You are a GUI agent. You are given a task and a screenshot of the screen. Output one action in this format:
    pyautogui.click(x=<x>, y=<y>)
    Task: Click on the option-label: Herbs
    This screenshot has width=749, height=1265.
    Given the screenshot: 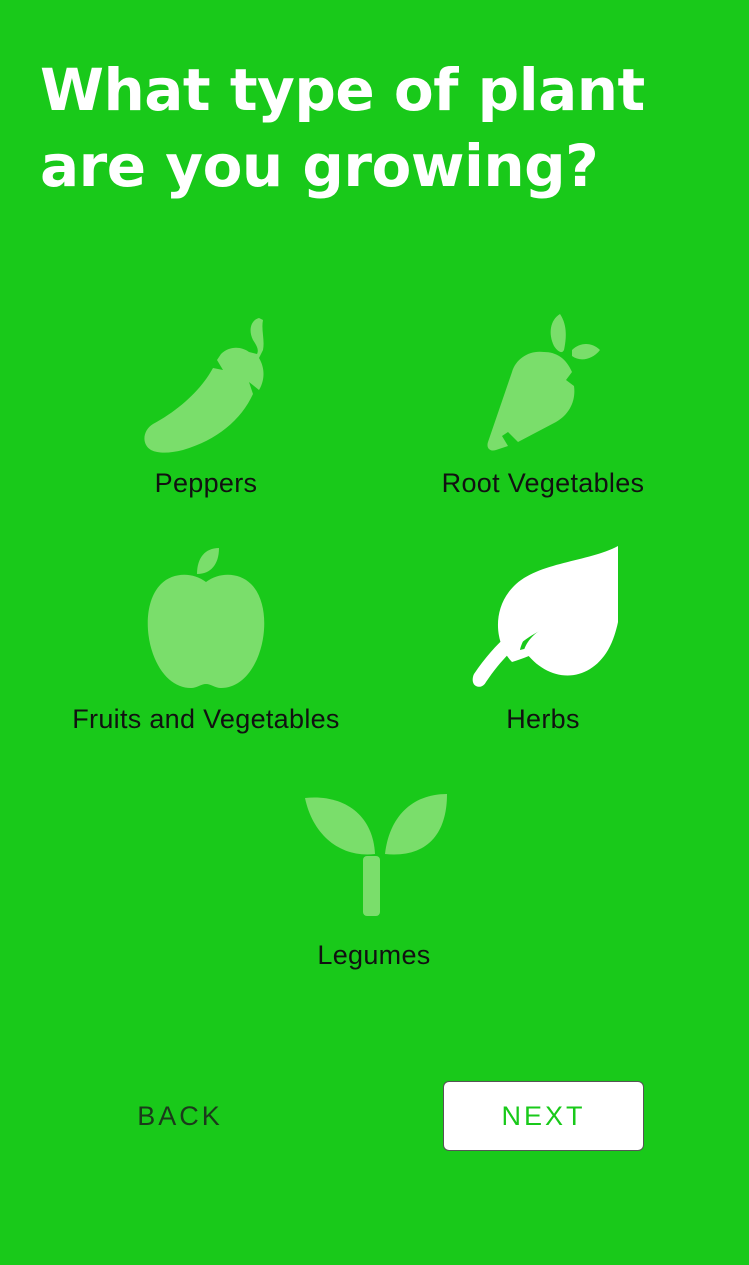 What is the action you would take?
    pyautogui.click(x=543, y=719)
    